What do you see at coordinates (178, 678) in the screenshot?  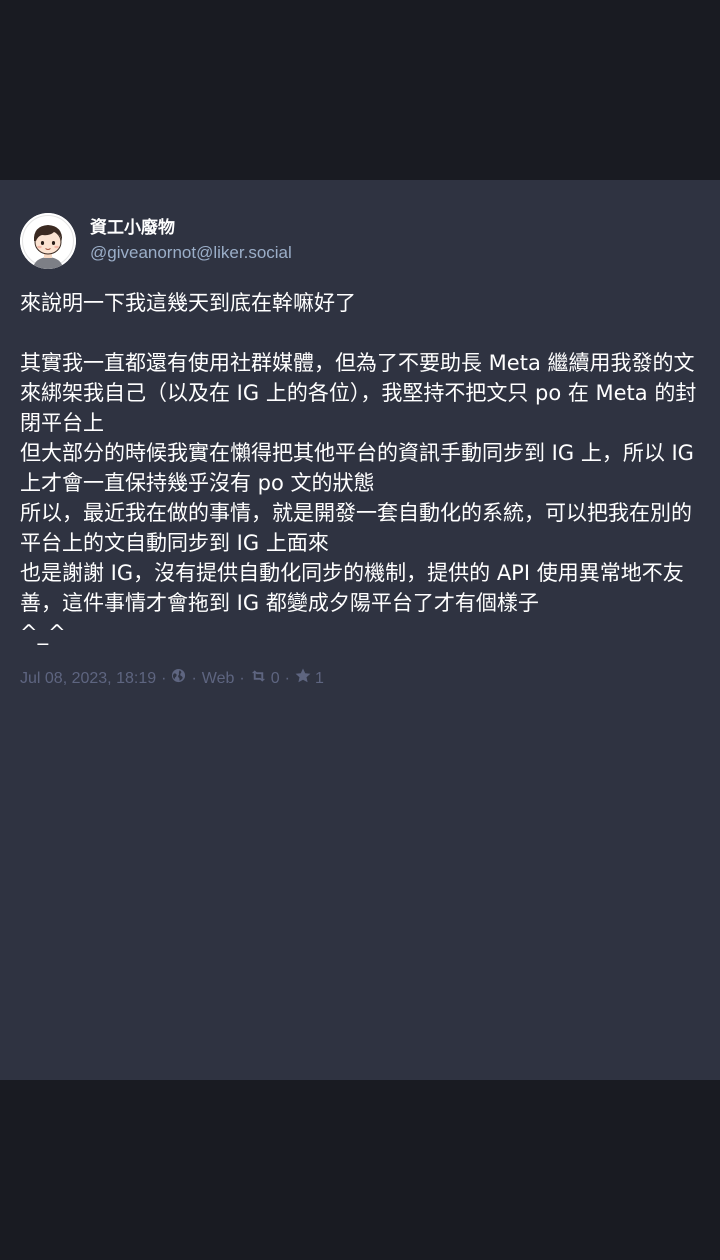 I see `globe-icon` at bounding box center [178, 678].